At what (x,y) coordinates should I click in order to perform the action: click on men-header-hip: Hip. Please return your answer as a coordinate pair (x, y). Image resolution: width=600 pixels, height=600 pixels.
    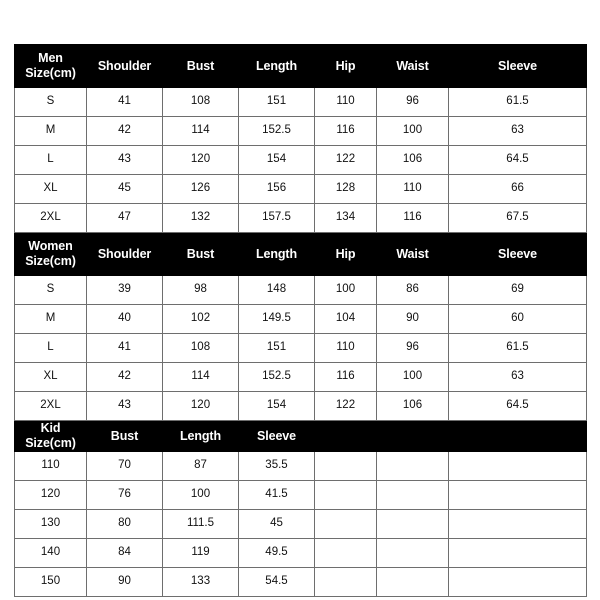
    Looking at the image, I should click on (345, 66).